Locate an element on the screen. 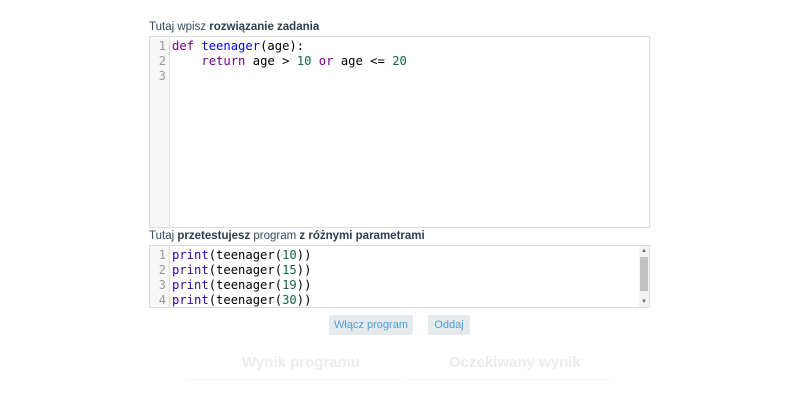  test-label-bold2: z różnymi parametrami is located at coordinates (362, 236).